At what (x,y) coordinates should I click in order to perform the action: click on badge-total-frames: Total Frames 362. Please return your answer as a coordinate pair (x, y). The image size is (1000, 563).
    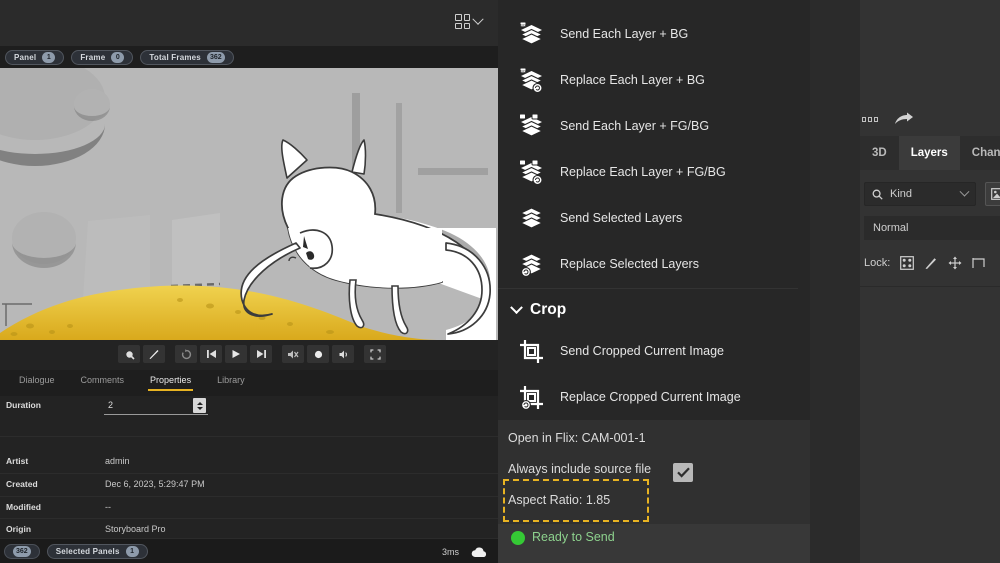
    Looking at the image, I should click on (187, 57).